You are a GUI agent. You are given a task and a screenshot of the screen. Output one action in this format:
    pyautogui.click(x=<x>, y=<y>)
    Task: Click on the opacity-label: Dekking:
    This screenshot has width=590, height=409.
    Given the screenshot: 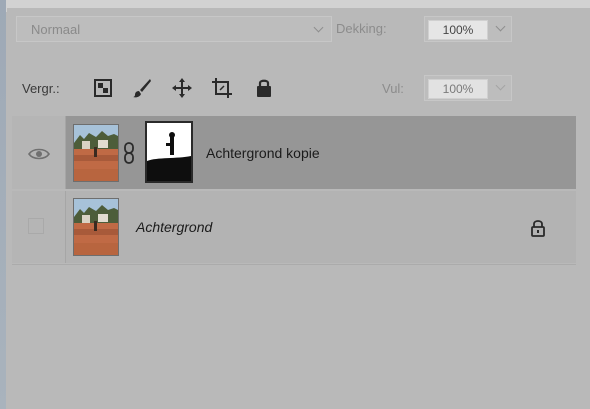 What is the action you would take?
    pyautogui.click(x=361, y=28)
    